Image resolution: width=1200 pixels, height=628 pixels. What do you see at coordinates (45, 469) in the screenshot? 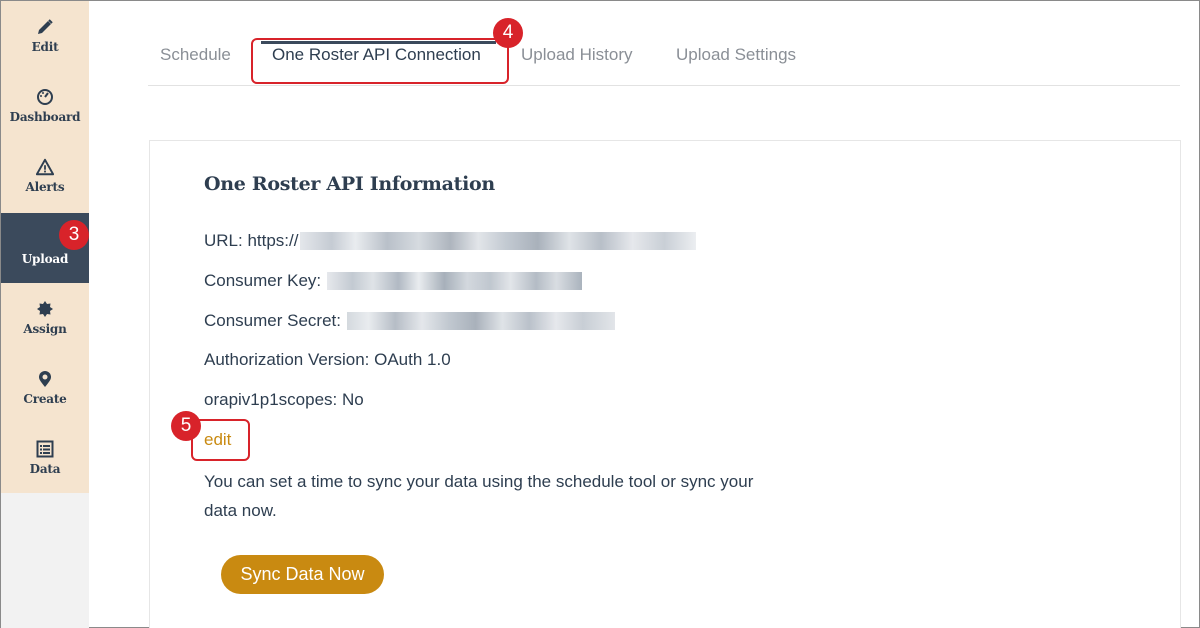
I see `sidebar-item-label: Data` at bounding box center [45, 469].